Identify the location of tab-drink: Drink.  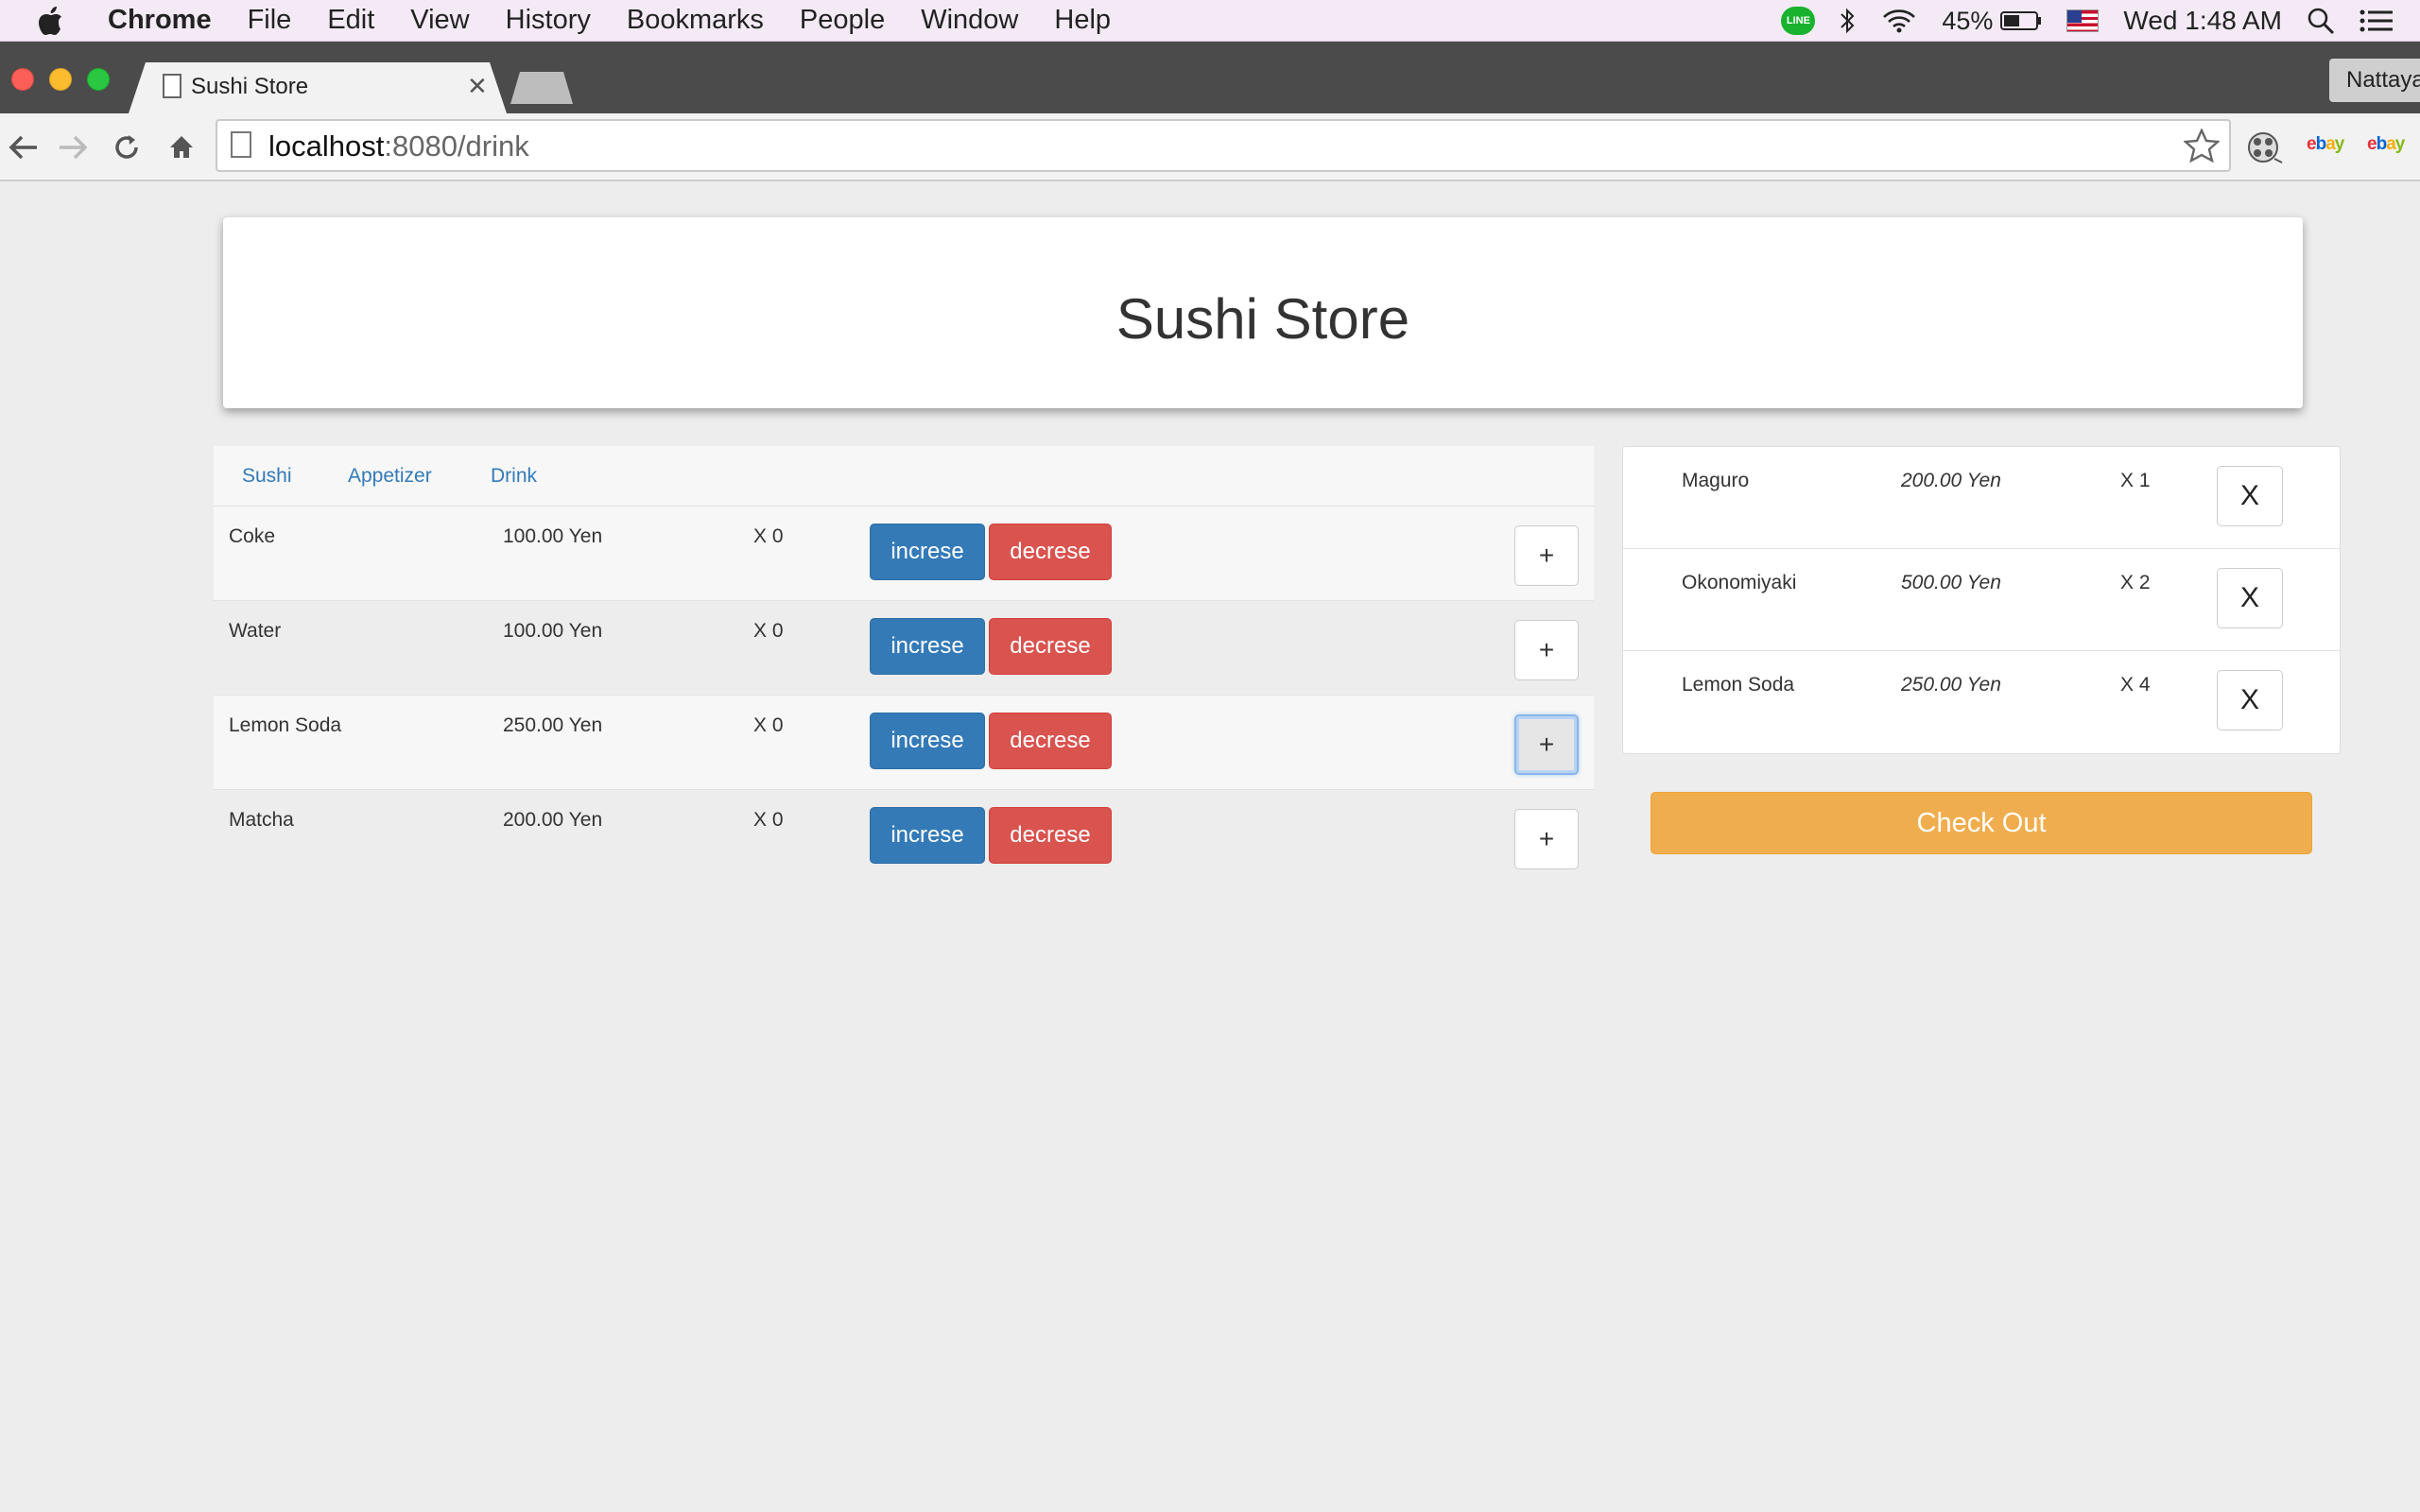
(514, 476).